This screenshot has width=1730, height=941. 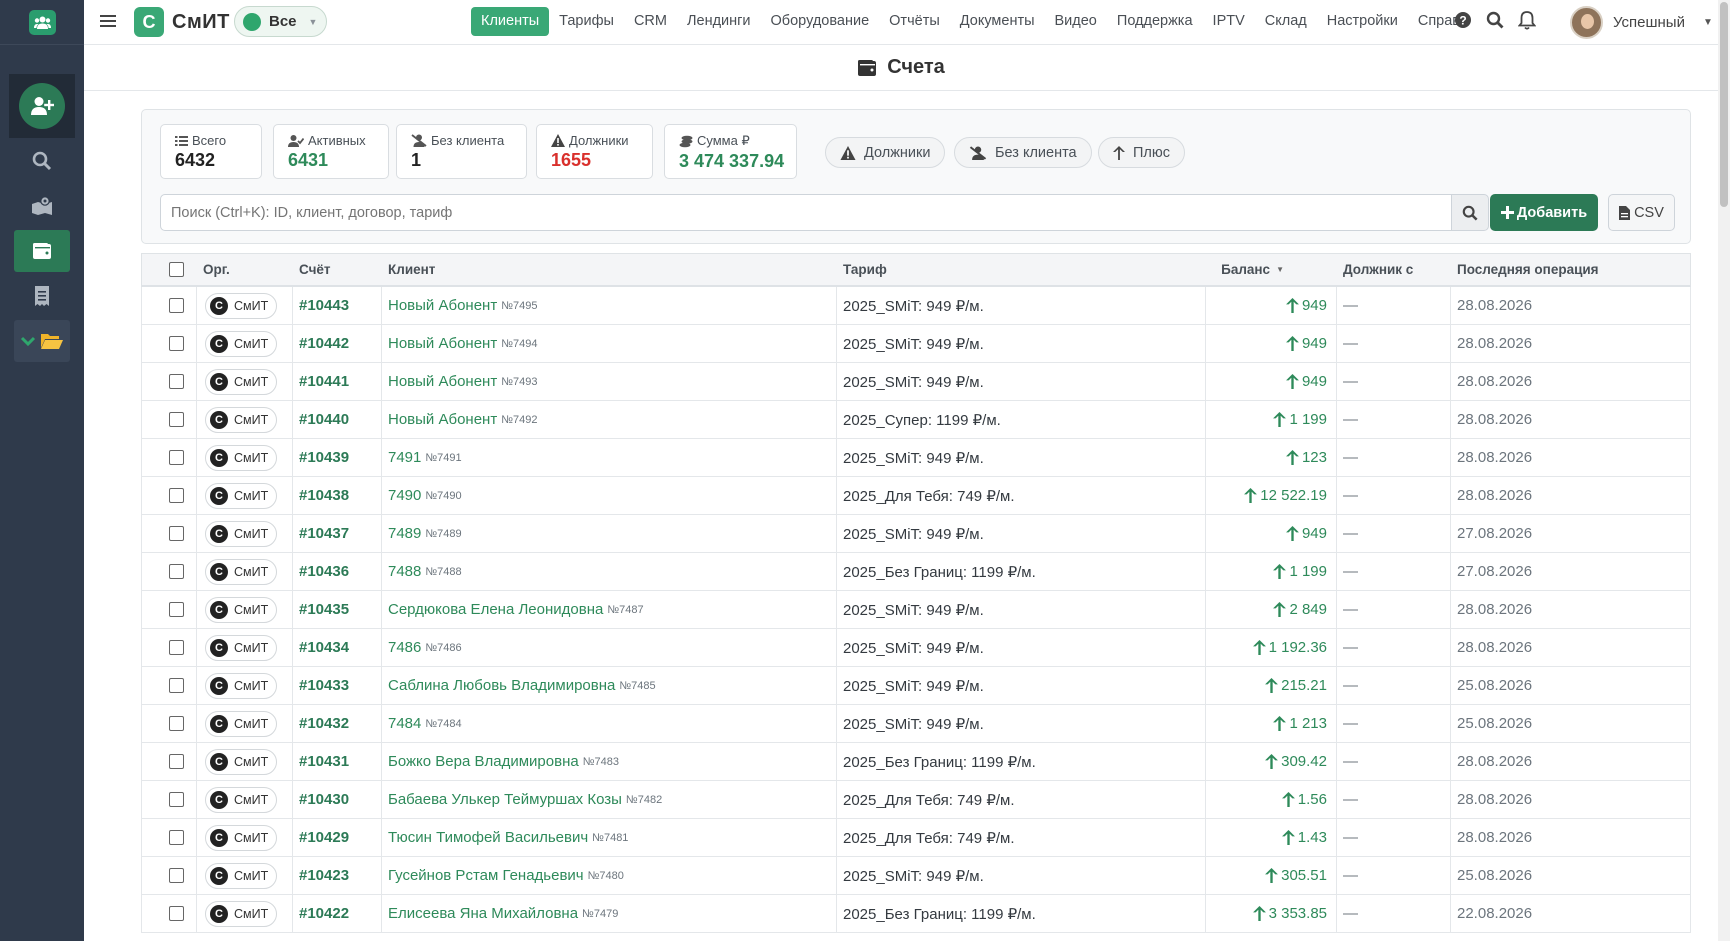 I want to click on header-debtor-since: Должник с, so click(x=1378, y=269).